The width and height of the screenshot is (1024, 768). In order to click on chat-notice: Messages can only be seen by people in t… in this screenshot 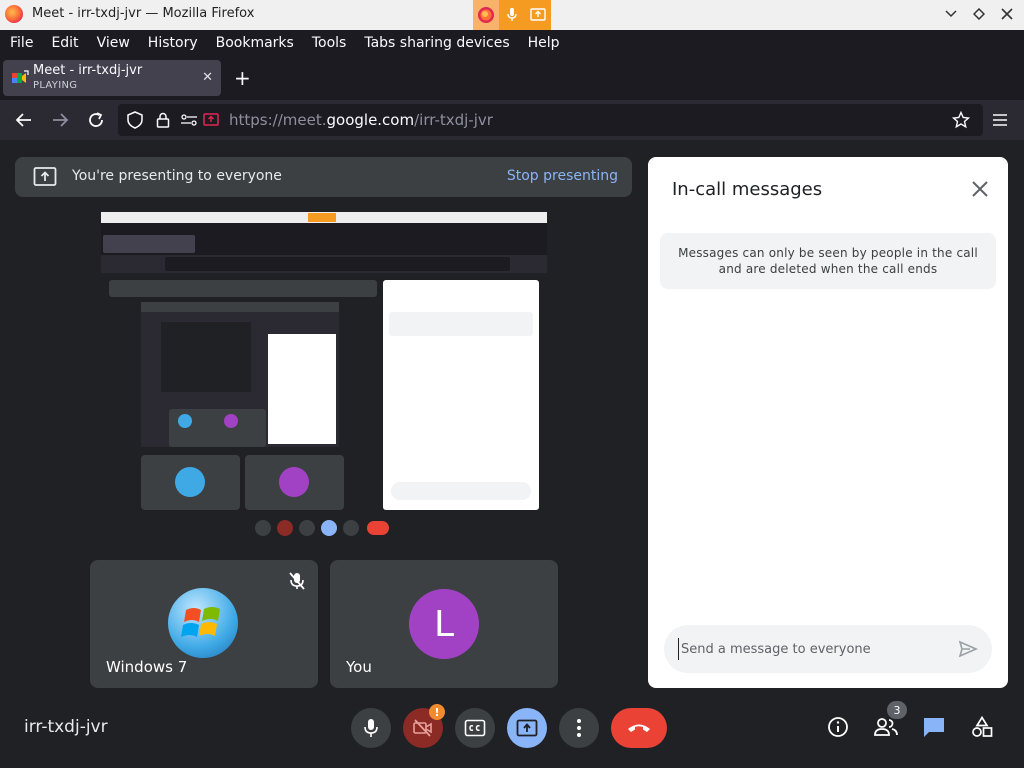, I will do `click(828, 261)`.